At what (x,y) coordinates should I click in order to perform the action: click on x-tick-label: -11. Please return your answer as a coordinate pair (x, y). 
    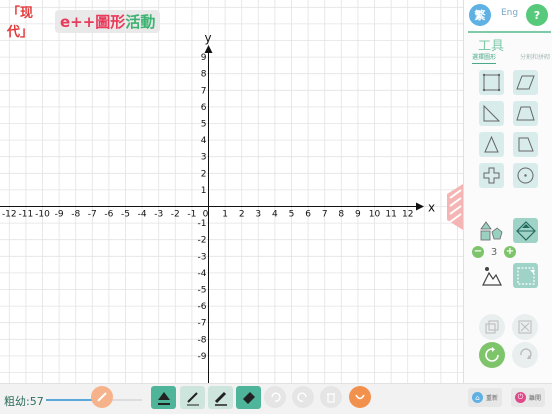
    Looking at the image, I should click on (26, 215).